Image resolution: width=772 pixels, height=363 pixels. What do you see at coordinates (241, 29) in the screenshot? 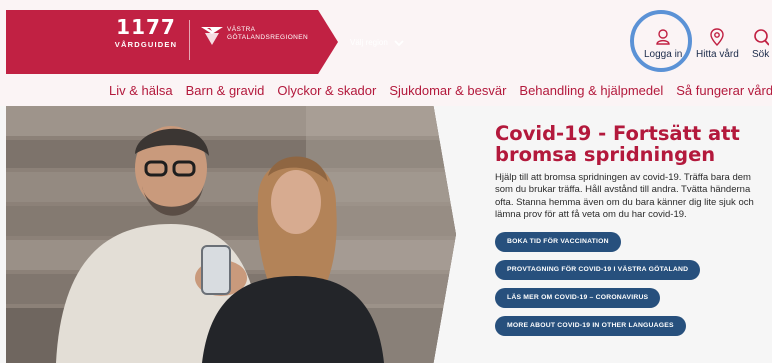
I see `region-logo-line1: VÄSTRA` at bounding box center [241, 29].